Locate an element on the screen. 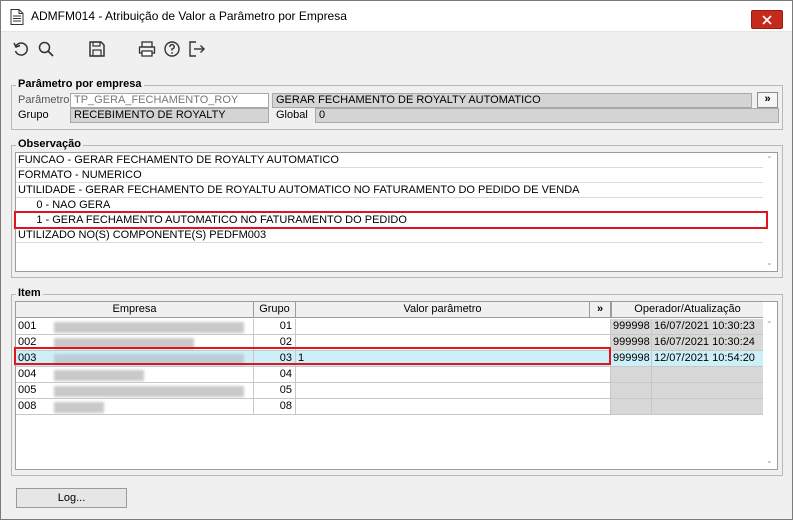 This screenshot has width=793, height=520. row-highlight-box is located at coordinates (312, 356).